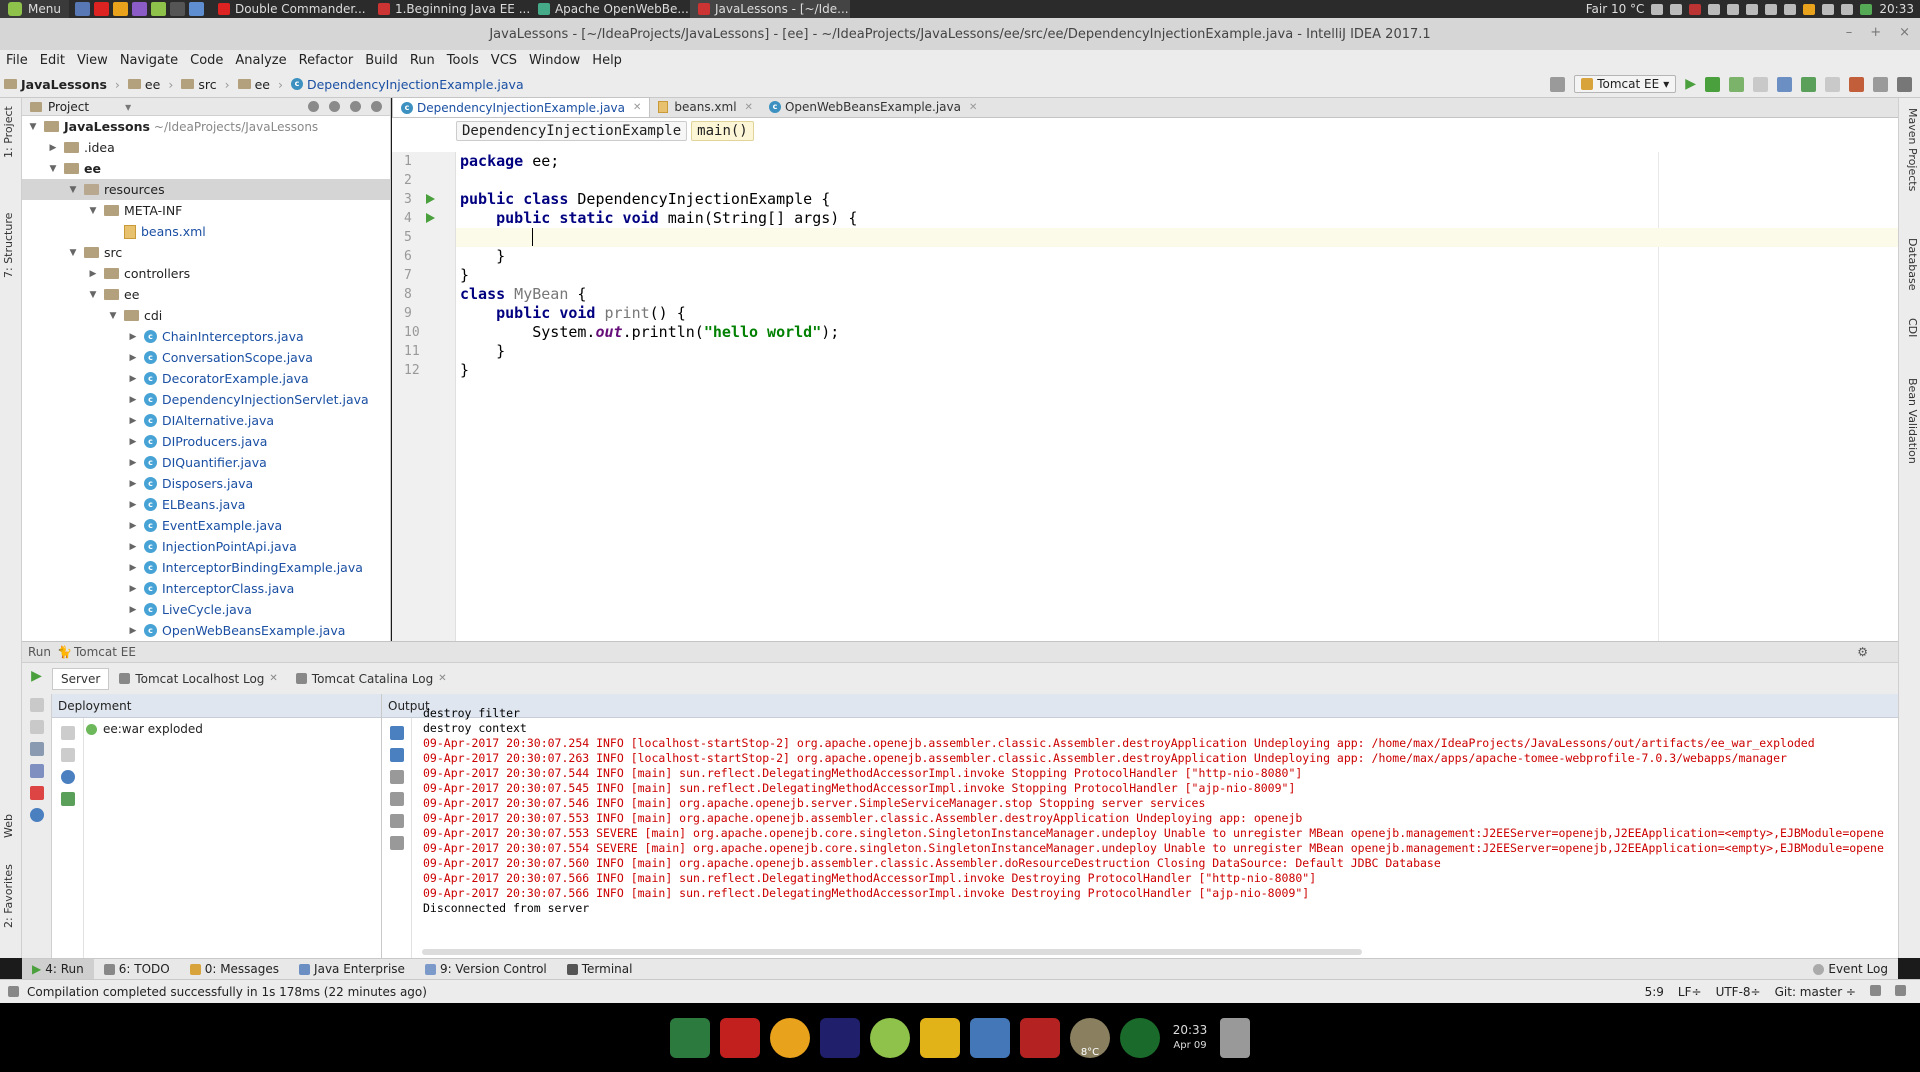 This screenshot has width=1920, height=1072. I want to click on file-manager-icon, so click(940, 1037).